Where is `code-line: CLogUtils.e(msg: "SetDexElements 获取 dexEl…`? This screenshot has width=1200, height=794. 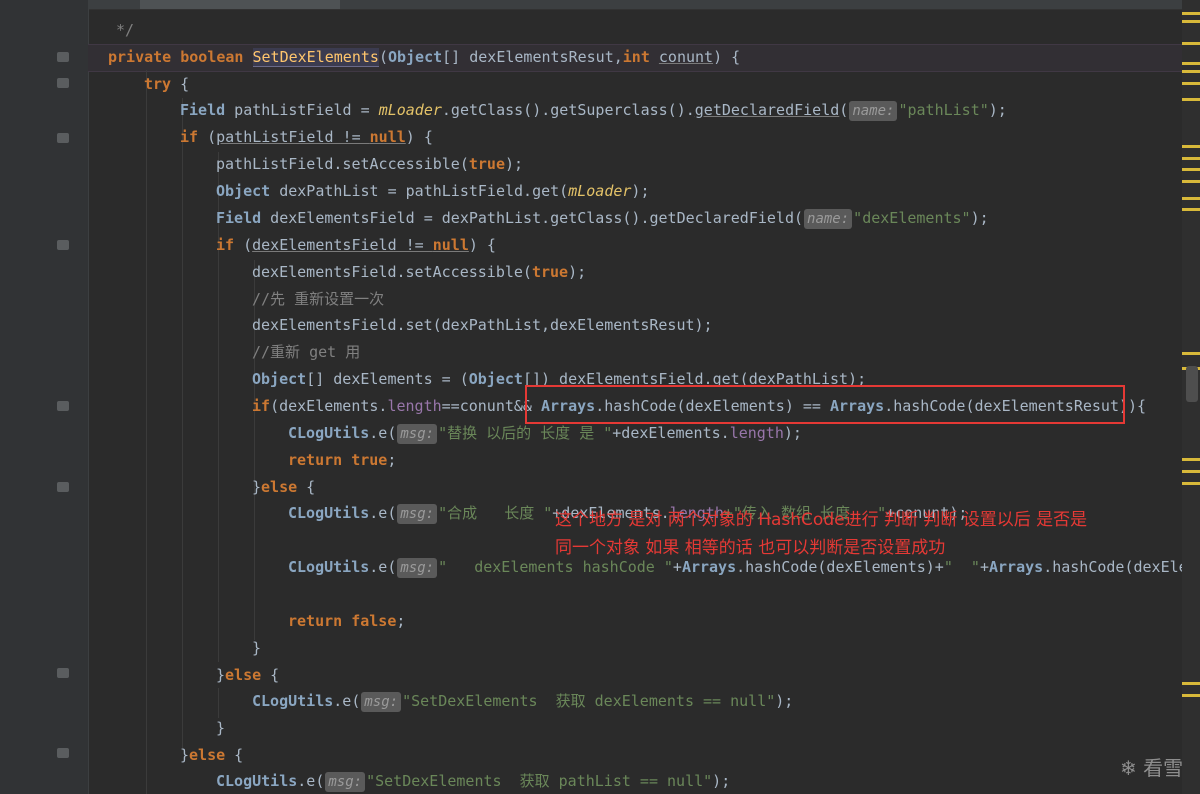
code-line: CLogUtils.e(msg: "SetDexElements 获取 dexEl… is located at coordinates (522, 701).